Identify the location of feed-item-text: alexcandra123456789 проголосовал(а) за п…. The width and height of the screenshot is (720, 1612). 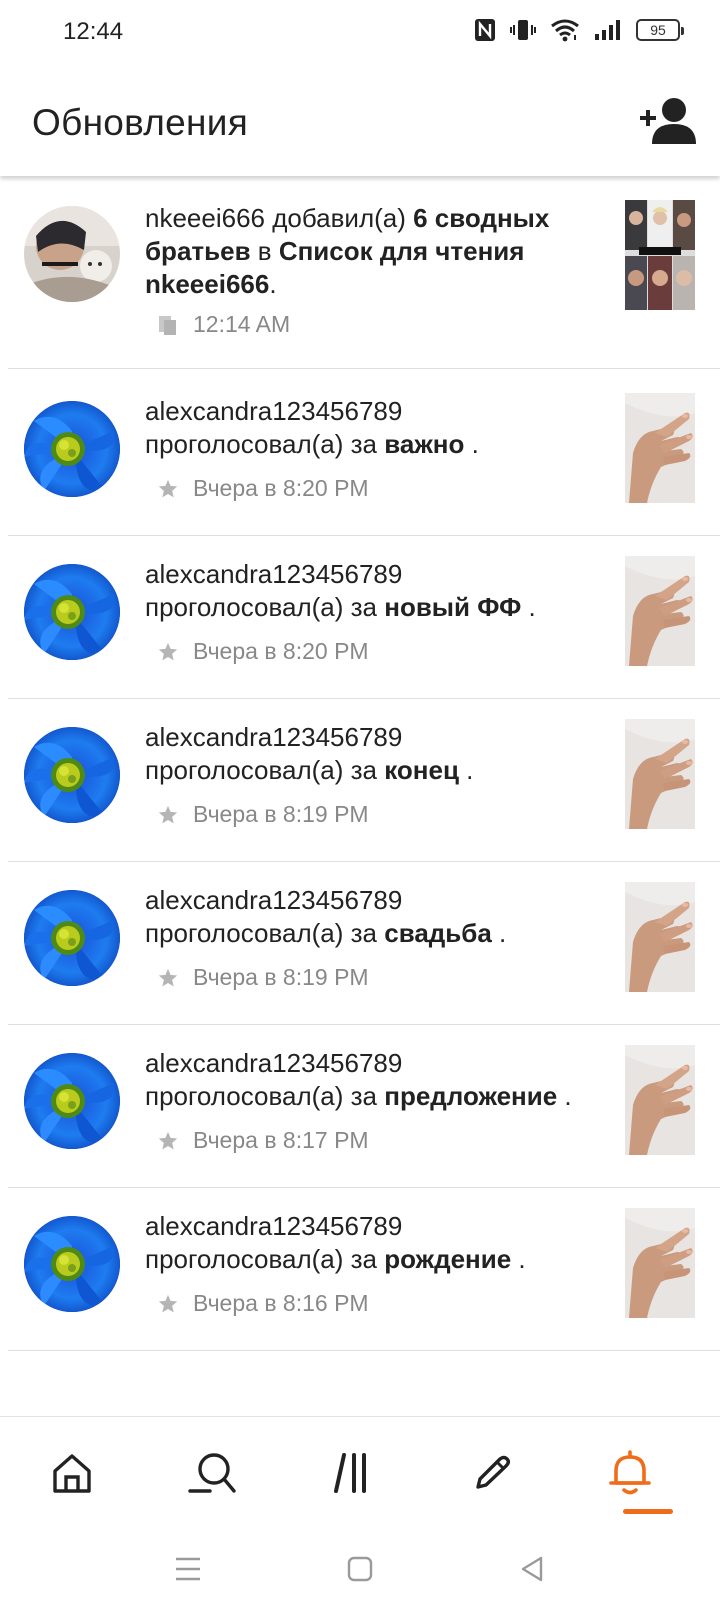
(372, 1080).